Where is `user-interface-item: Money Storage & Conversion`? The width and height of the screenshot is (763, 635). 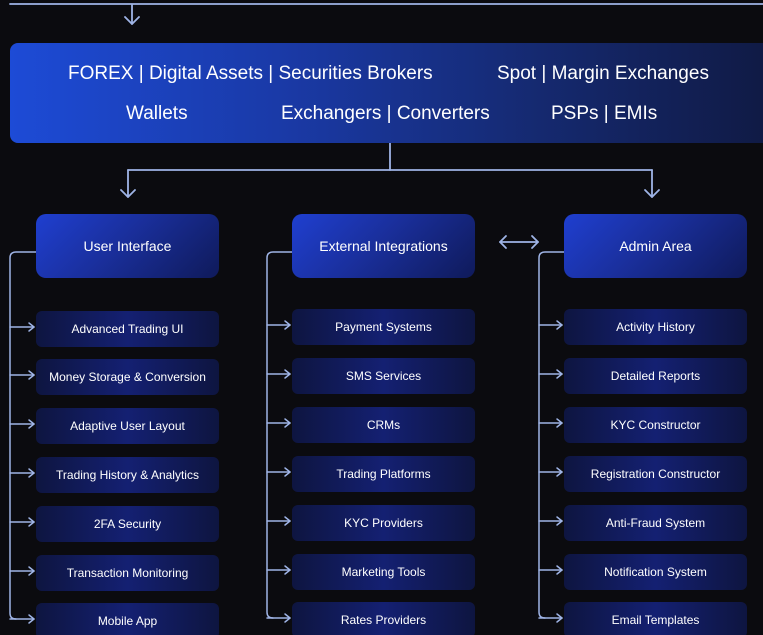
user-interface-item: Money Storage & Conversion is located at coordinates (127, 377).